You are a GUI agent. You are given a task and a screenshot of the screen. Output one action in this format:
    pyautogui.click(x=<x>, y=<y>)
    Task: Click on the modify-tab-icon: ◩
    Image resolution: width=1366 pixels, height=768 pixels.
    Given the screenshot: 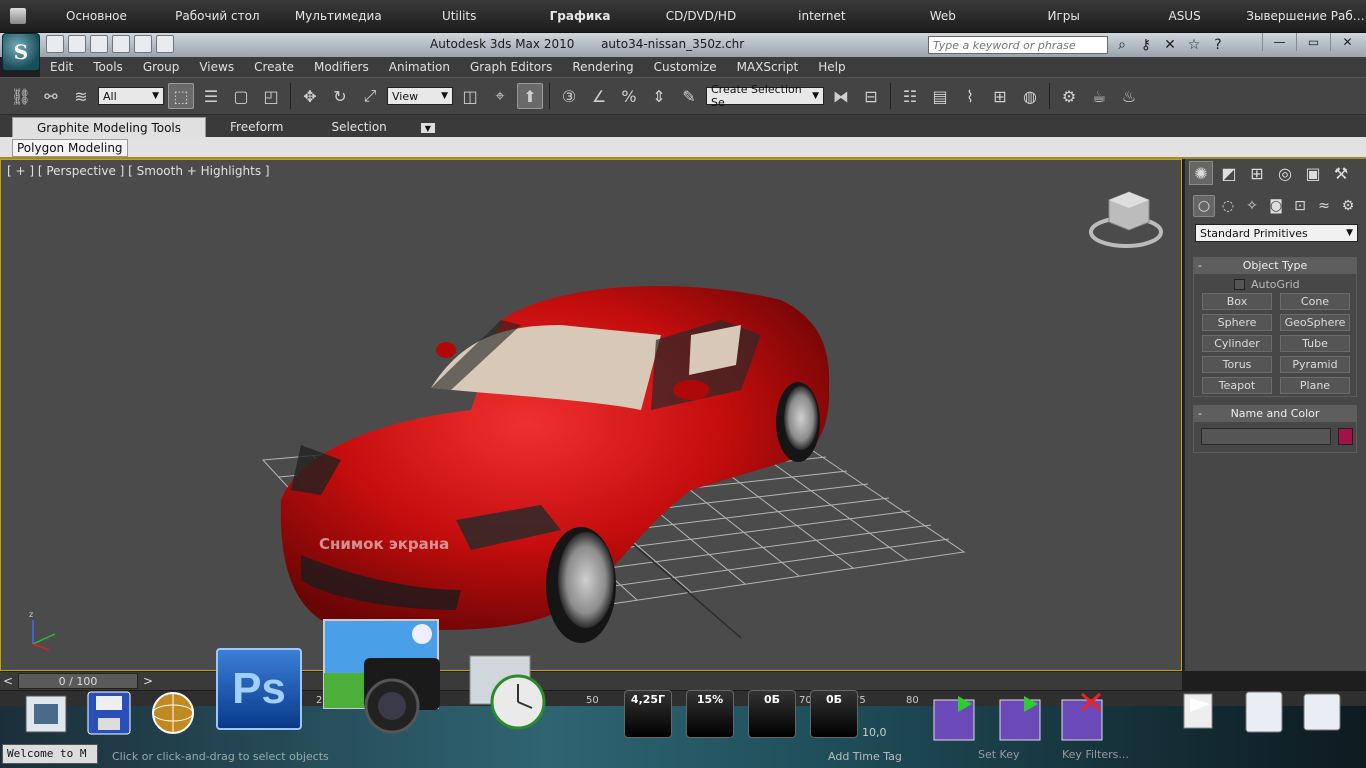 What is the action you would take?
    pyautogui.click(x=1229, y=173)
    